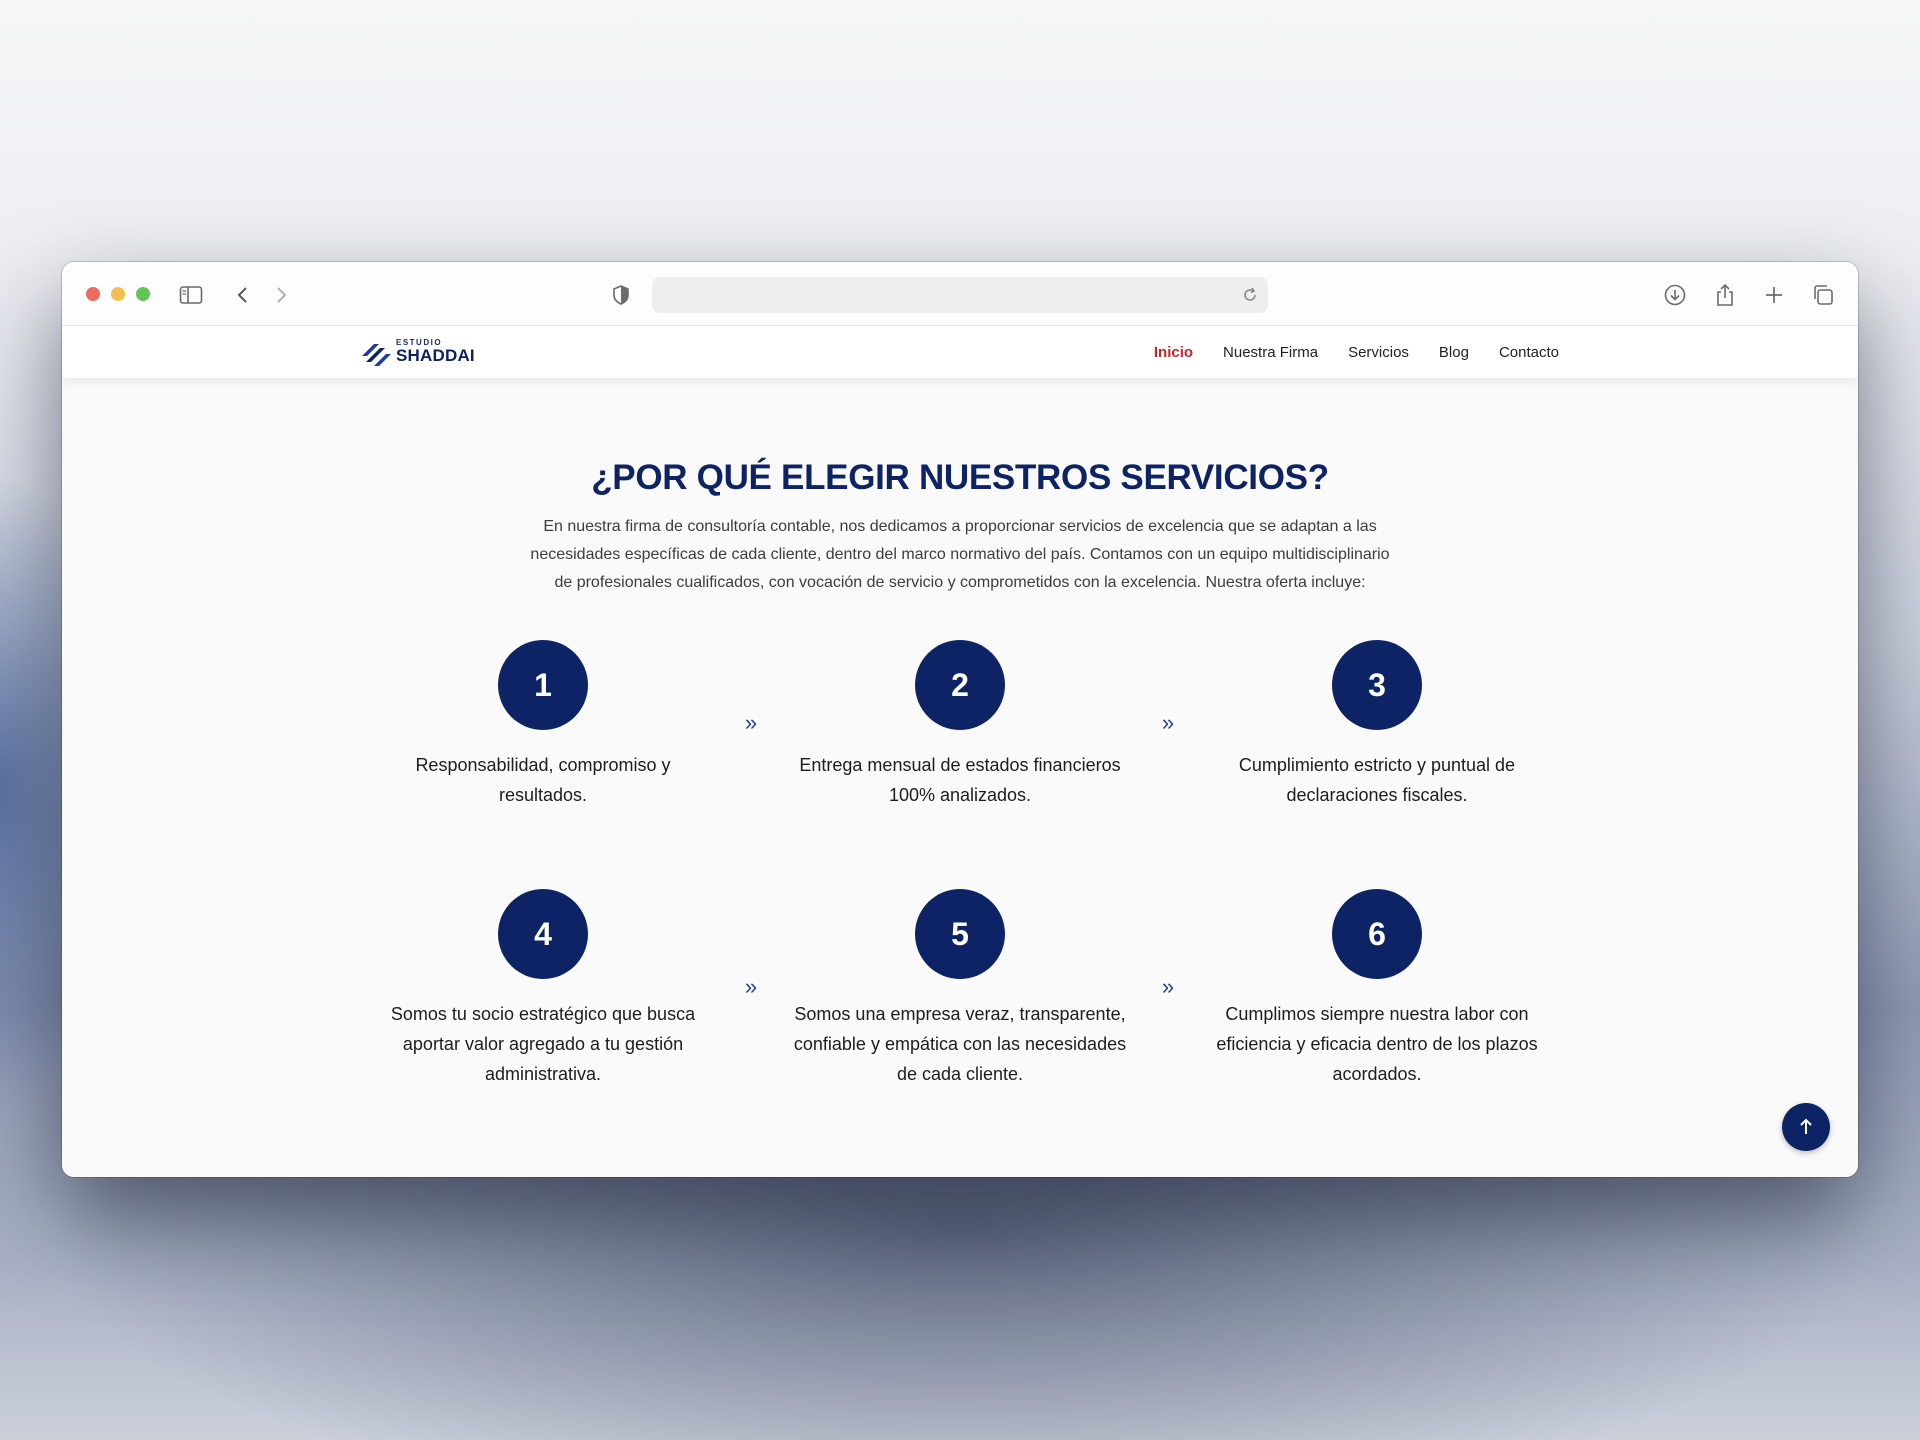 This screenshot has width=1920, height=1440. What do you see at coordinates (1675, 295) in the screenshot?
I see `download-icon` at bounding box center [1675, 295].